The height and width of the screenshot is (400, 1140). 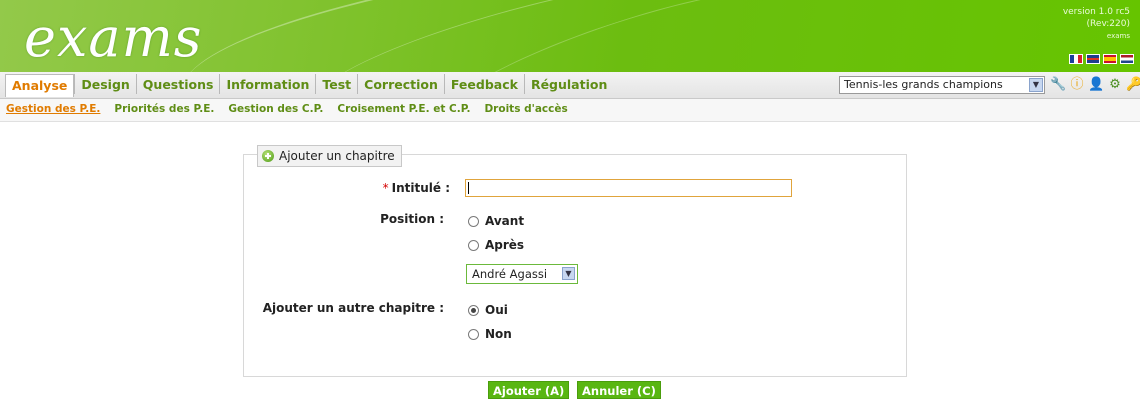 What do you see at coordinates (412, 219) in the screenshot?
I see `position-label: Position :` at bounding box center [412, 219].